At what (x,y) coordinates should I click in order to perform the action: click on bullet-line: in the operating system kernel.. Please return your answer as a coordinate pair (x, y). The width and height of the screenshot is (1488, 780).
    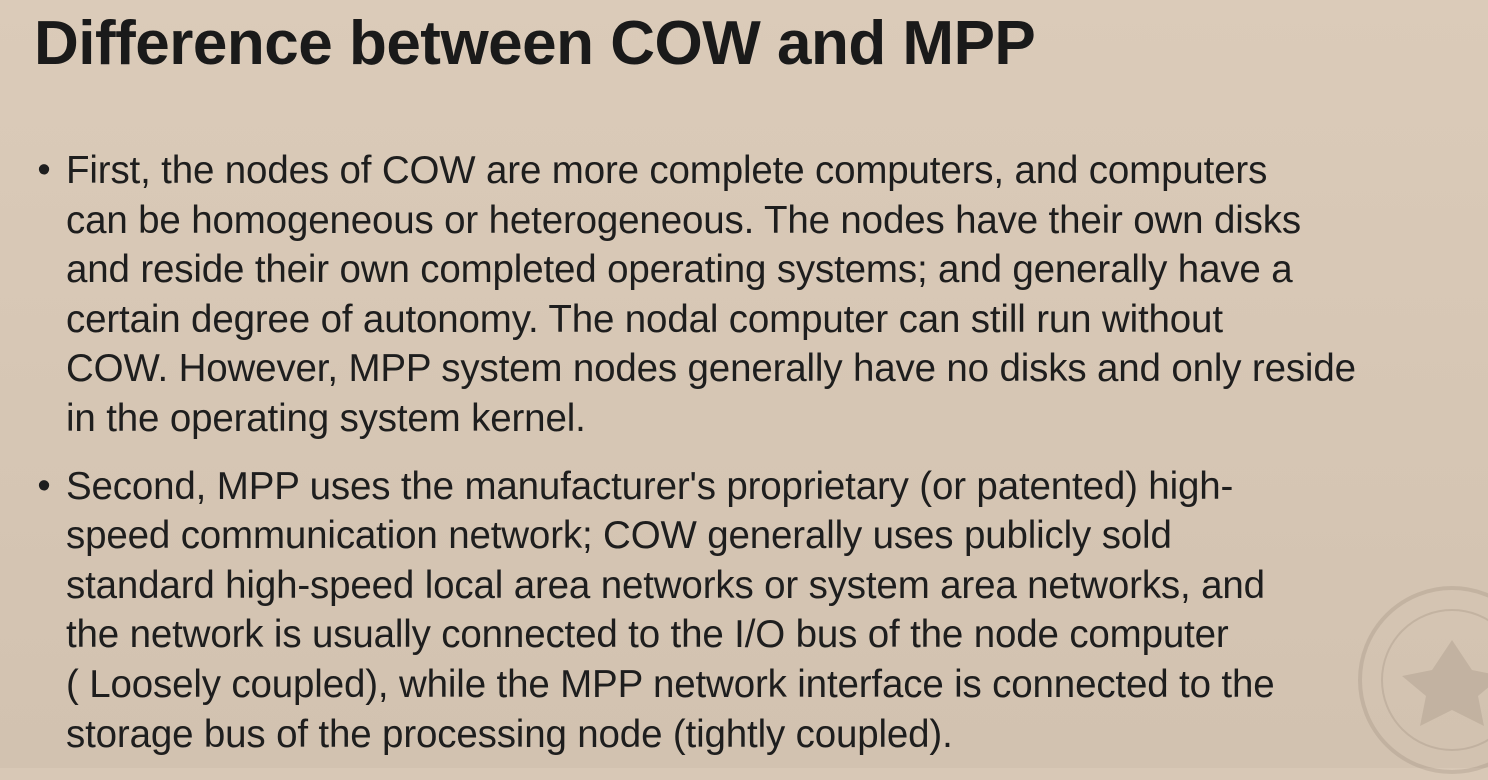
    Looking at the image, I should click on (326, 418).